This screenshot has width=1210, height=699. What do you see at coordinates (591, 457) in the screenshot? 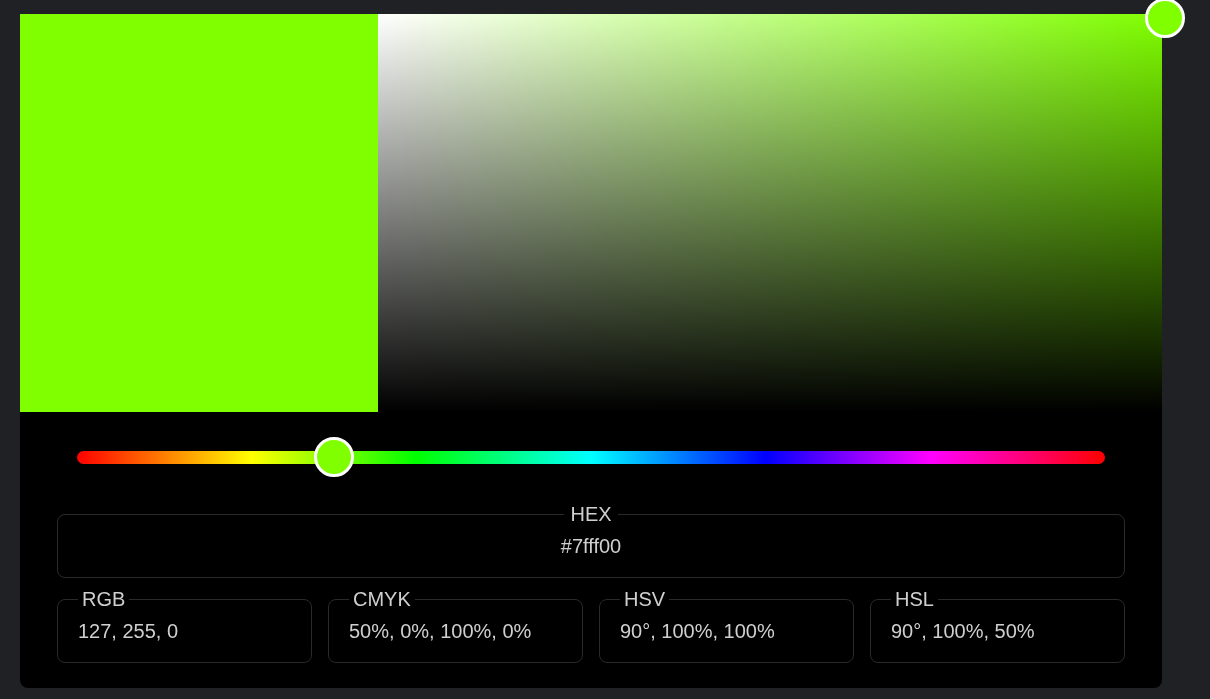
I see `hue-slider` at bounding box center [591, 457].